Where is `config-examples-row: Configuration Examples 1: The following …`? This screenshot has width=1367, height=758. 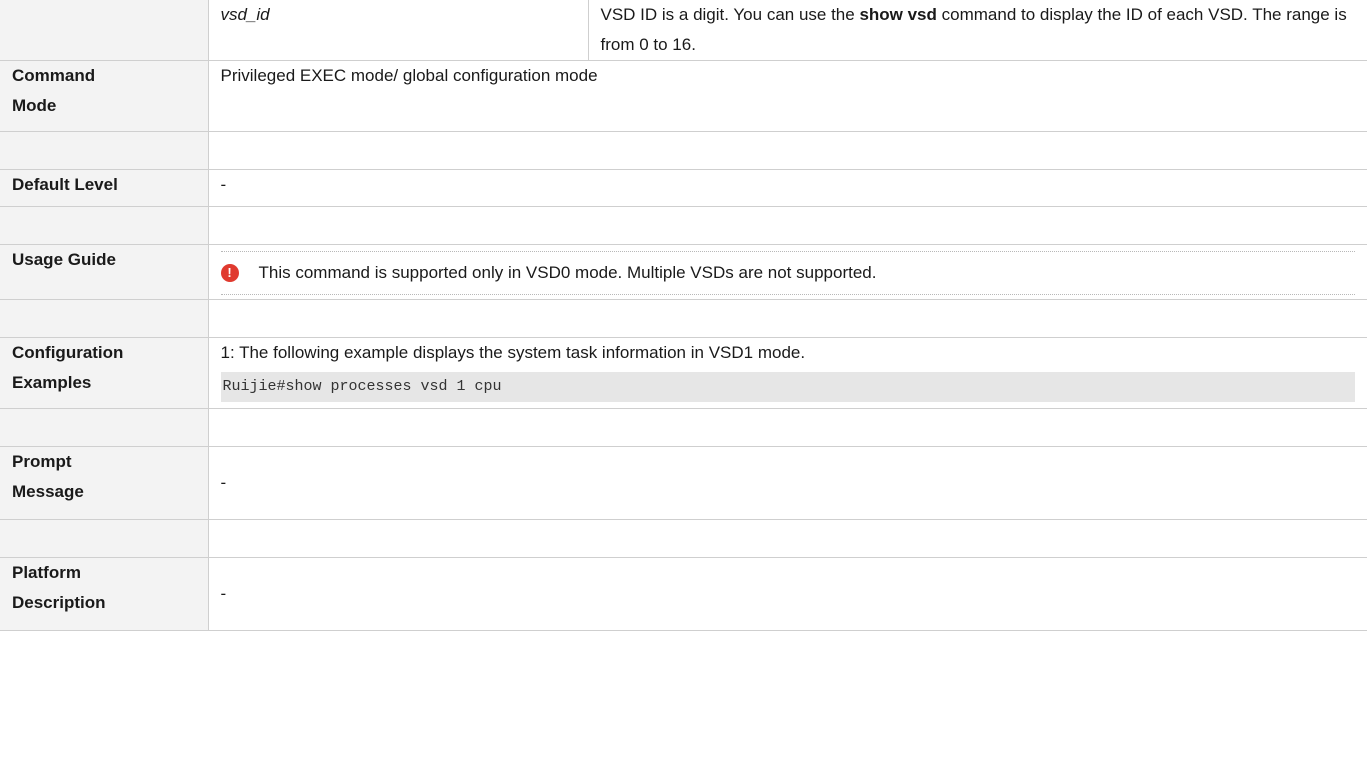 config-examples-row: Configuration Examples 1: The following … is located at coordinates (683, 373).